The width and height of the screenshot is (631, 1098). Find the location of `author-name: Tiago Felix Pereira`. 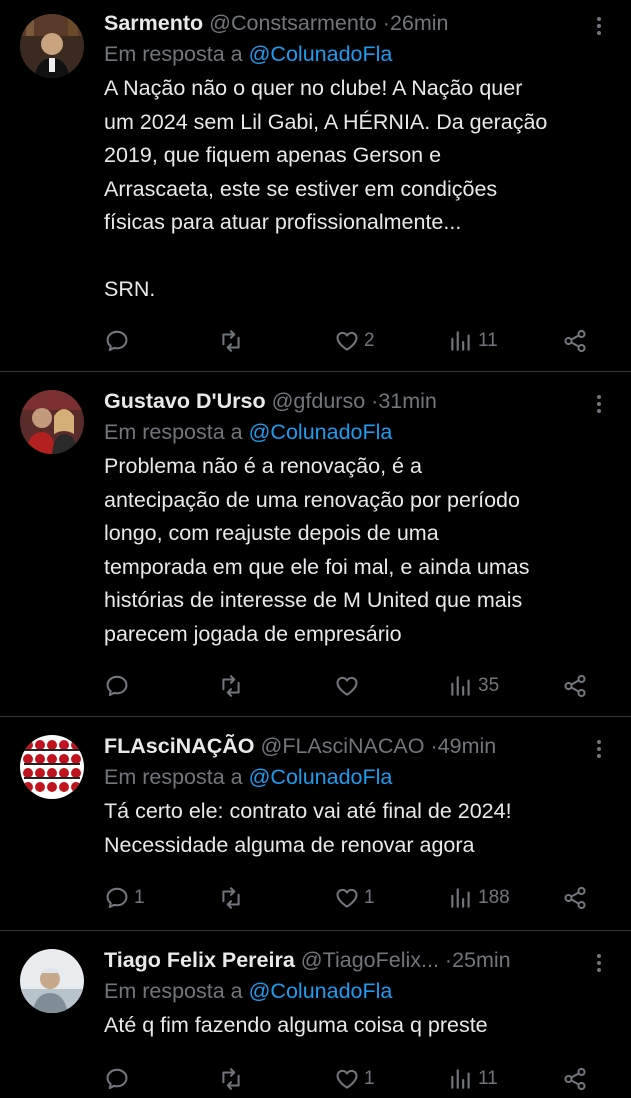

author-name: Tiago Felix Pereira is located at coordinates (199, 960).